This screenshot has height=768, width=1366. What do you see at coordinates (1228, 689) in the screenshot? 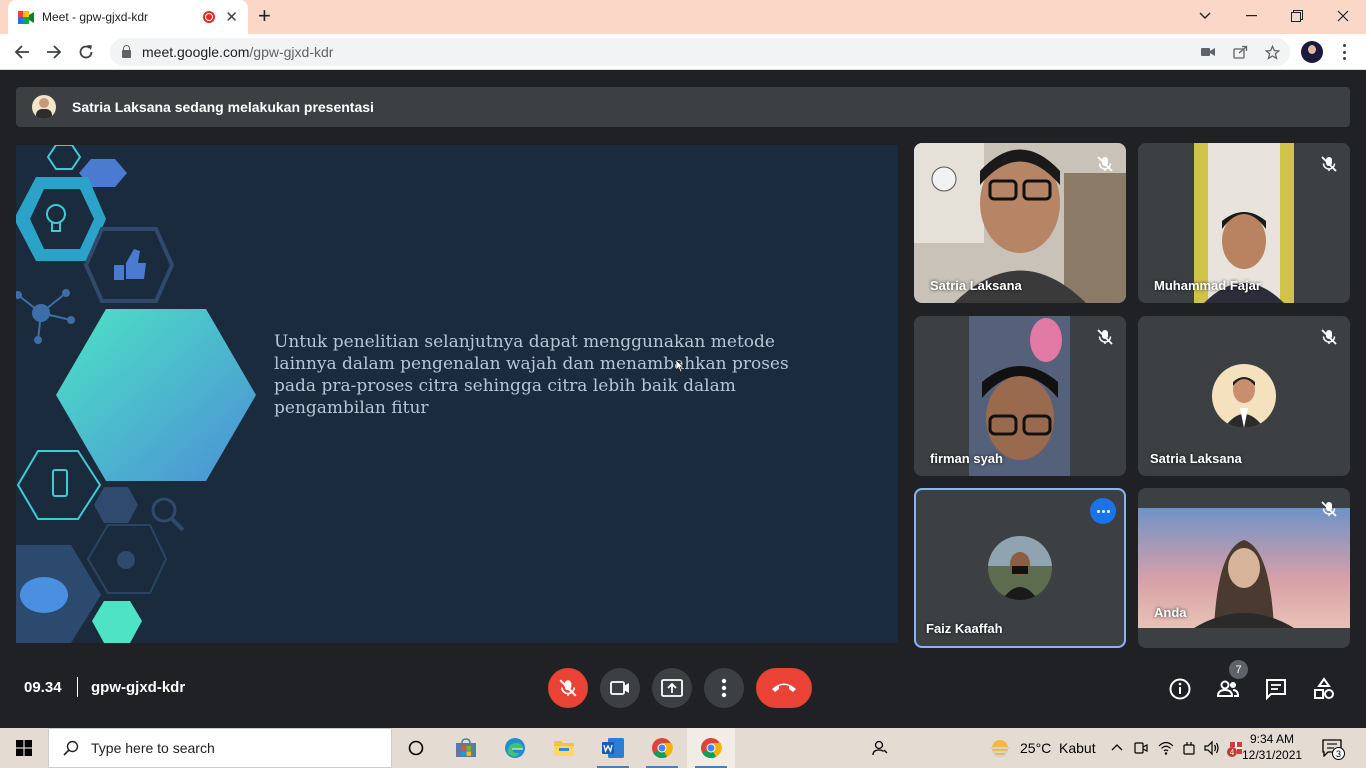
I see `people-icon` at bounding box center [1228, 689].